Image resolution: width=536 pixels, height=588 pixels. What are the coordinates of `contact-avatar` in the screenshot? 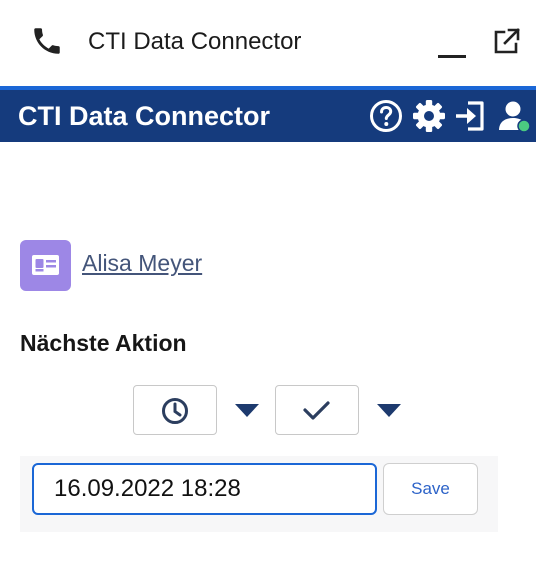 It's located at (45, 265).